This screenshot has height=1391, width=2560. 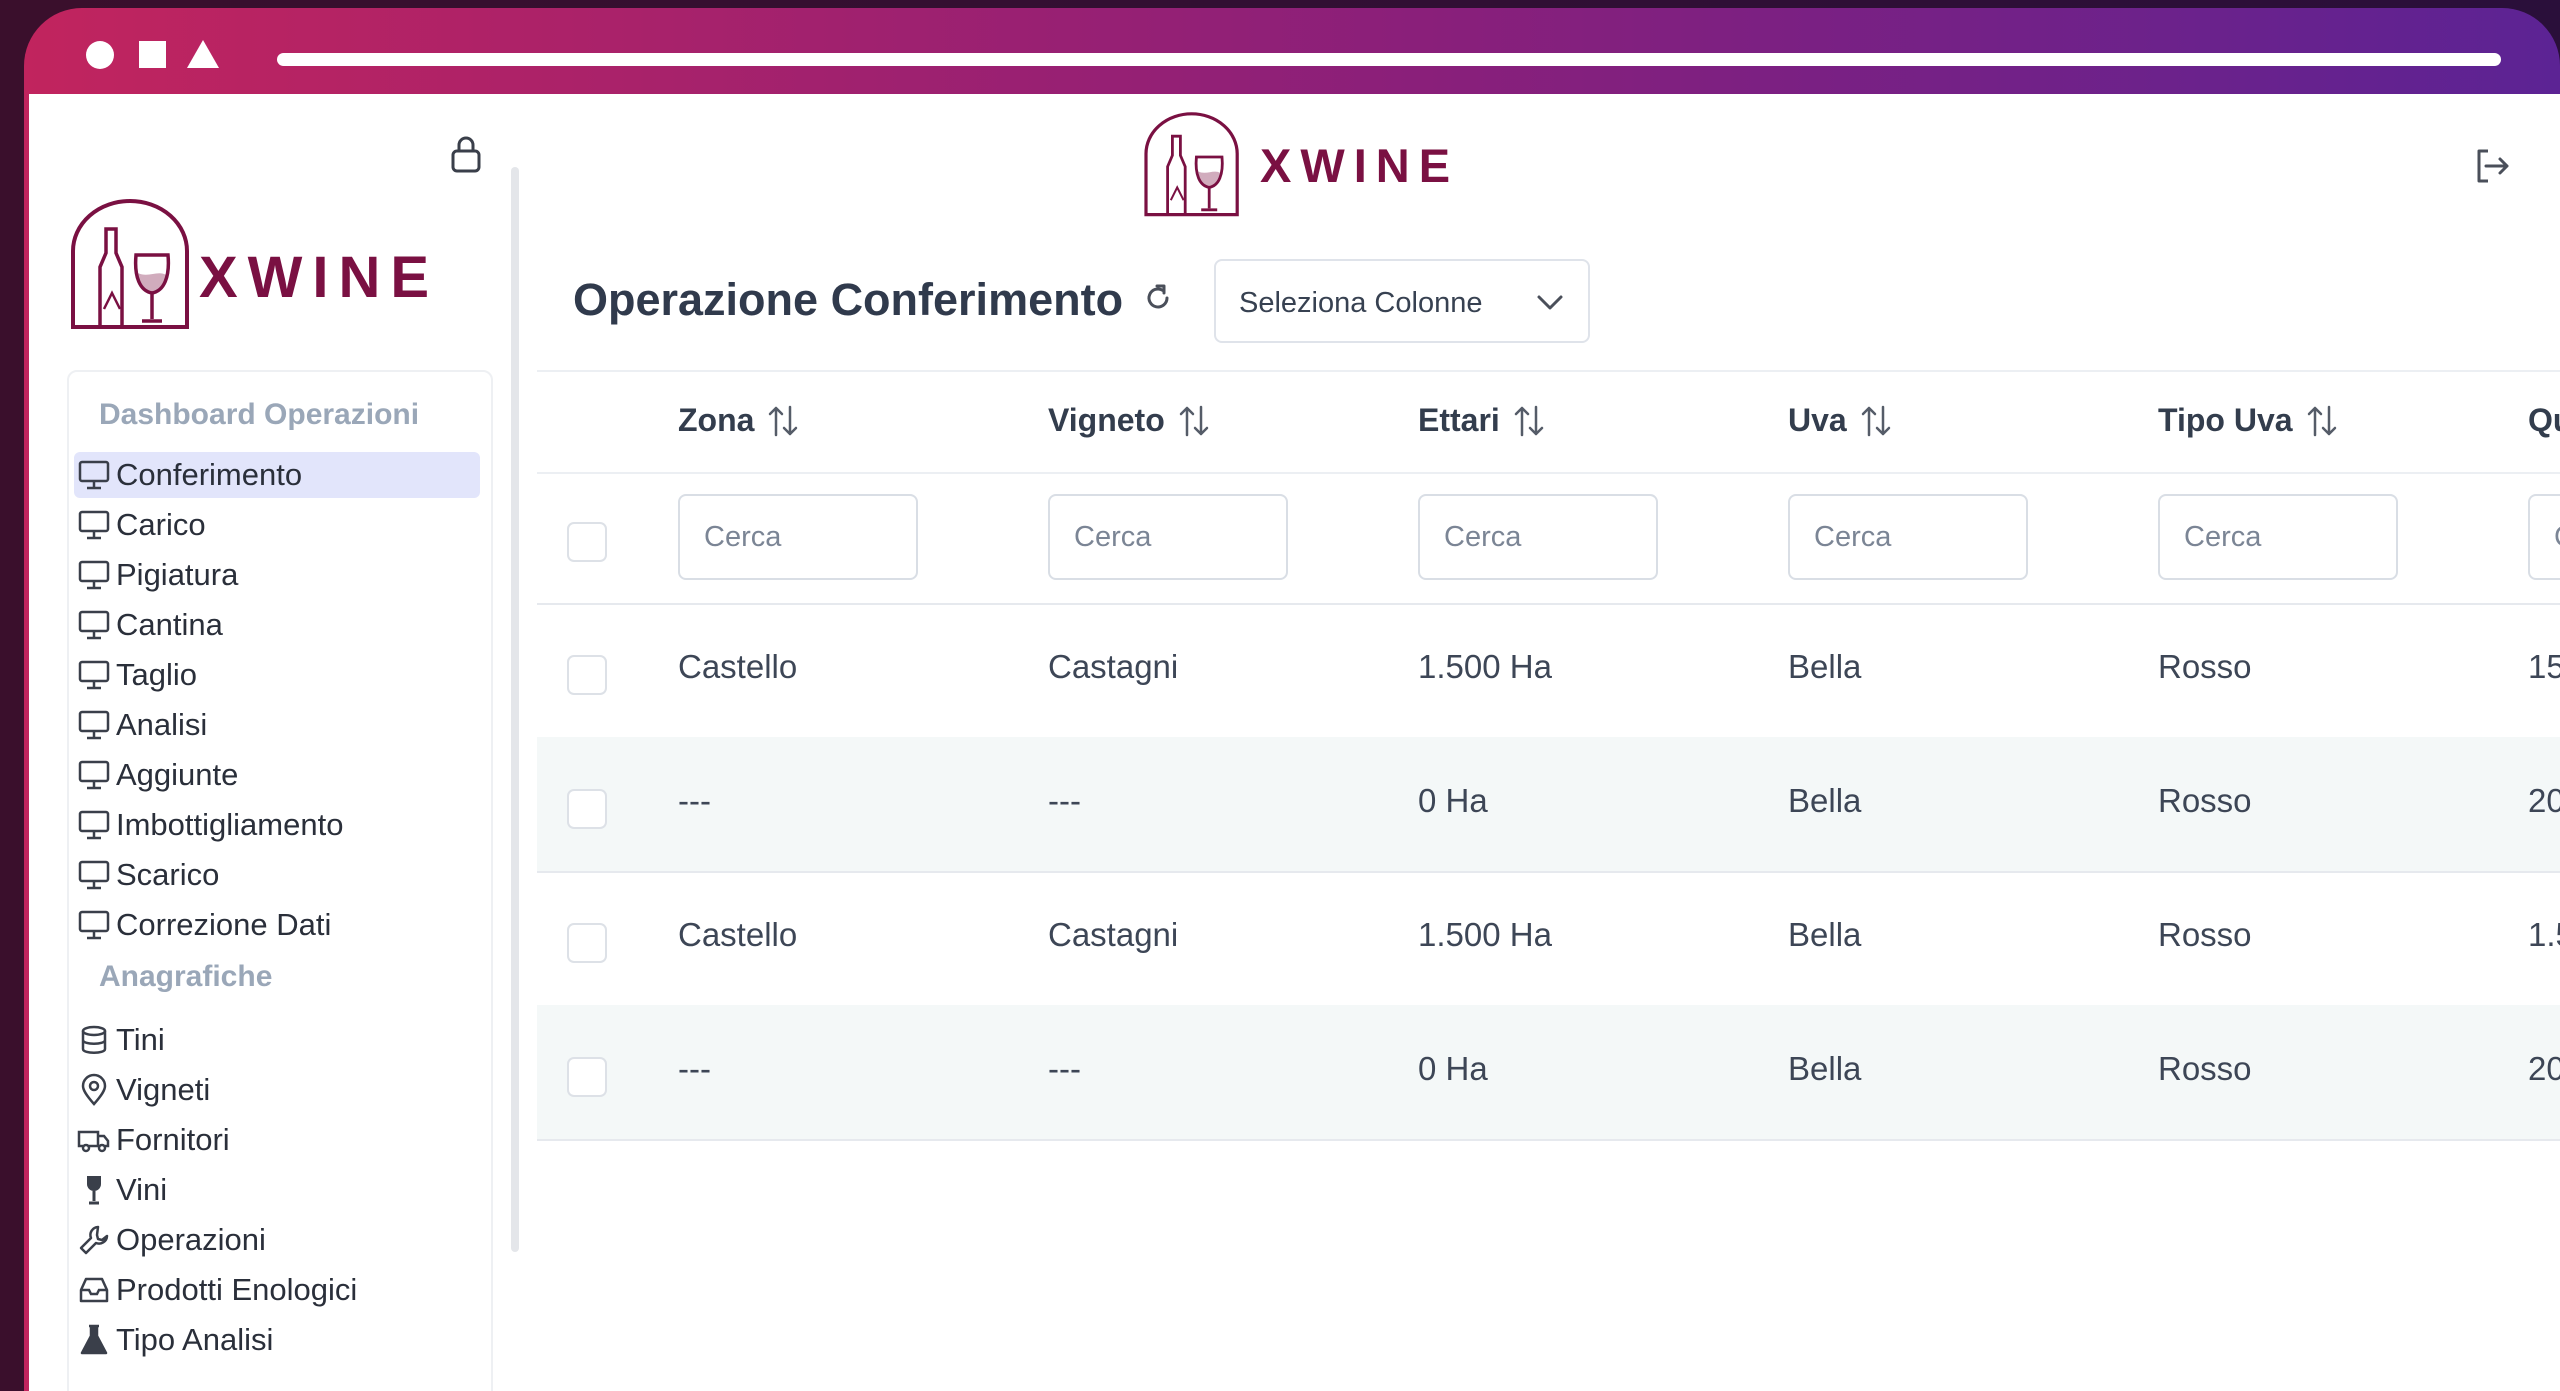 What do you see at coordinates (587, 542) in the screenshot?
I see `select-all-checkbox` at bounding box center [587, 542].